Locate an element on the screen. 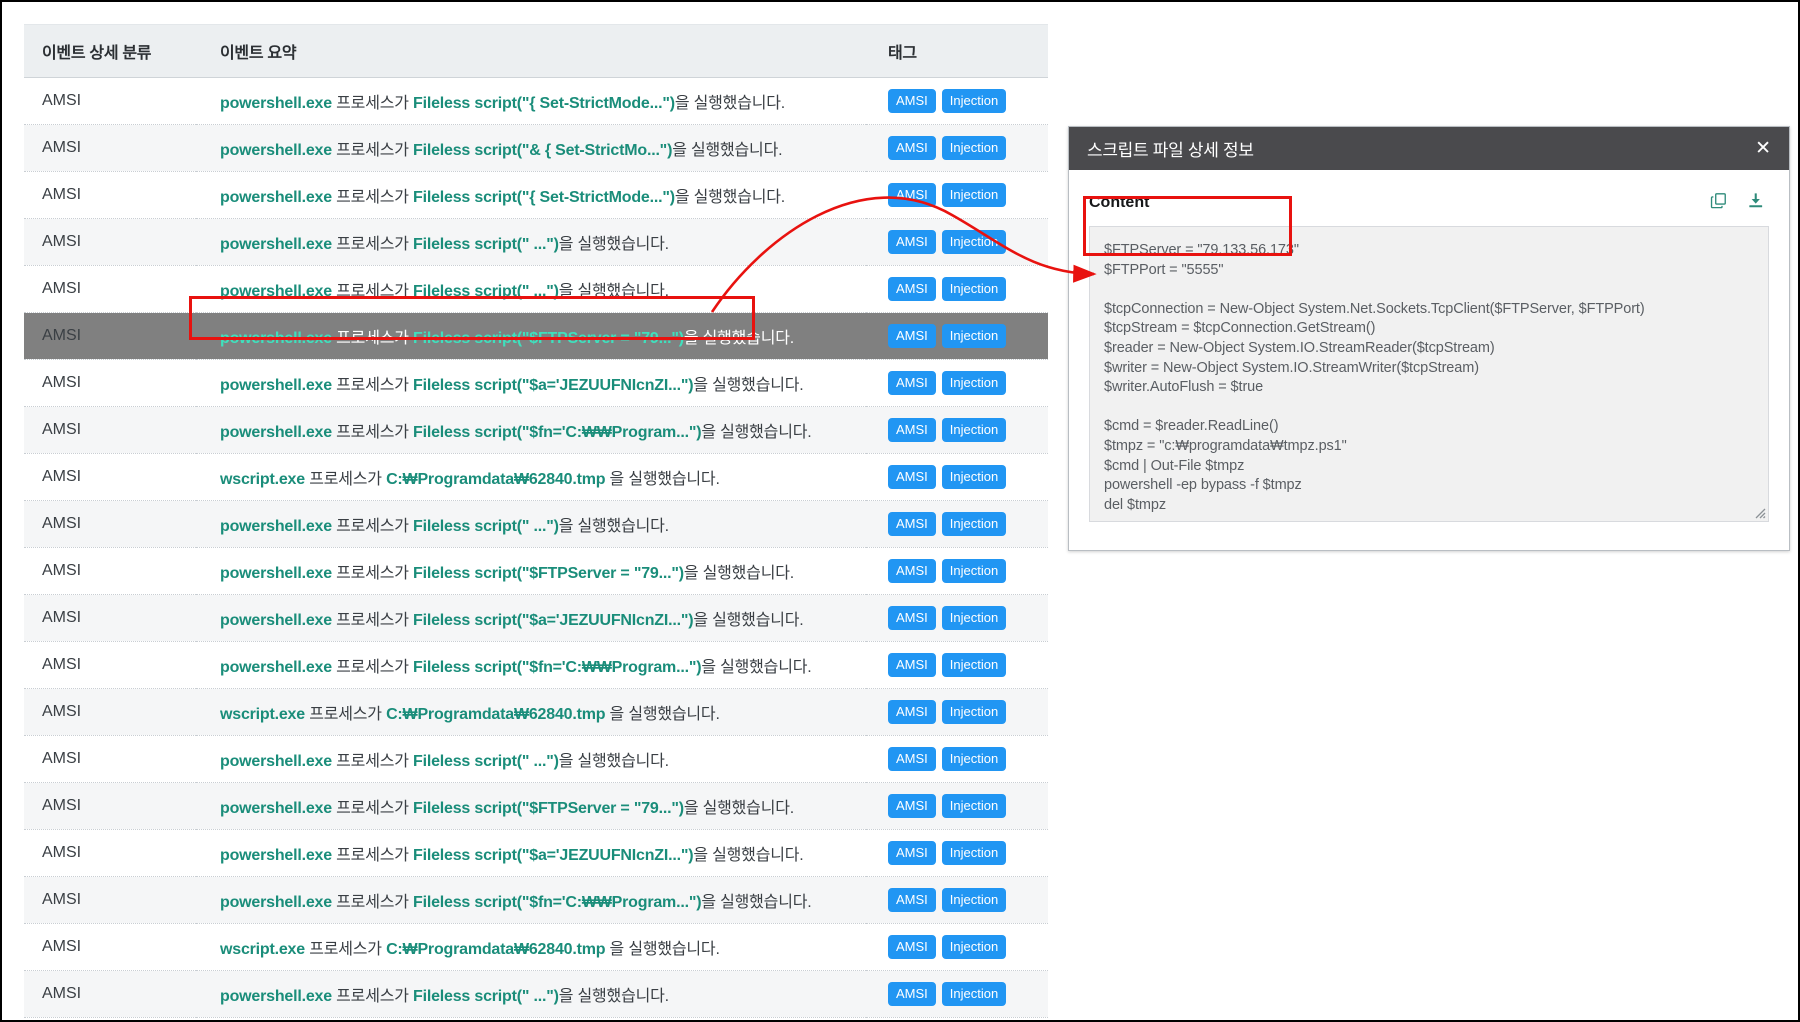  copy-icon is located at coordinates (1718, 203).